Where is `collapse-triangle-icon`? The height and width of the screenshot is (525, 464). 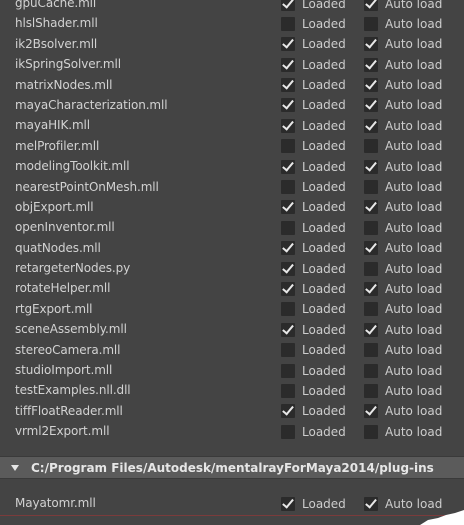 collapse-triangle-icon is located at coordinates (15, 467).